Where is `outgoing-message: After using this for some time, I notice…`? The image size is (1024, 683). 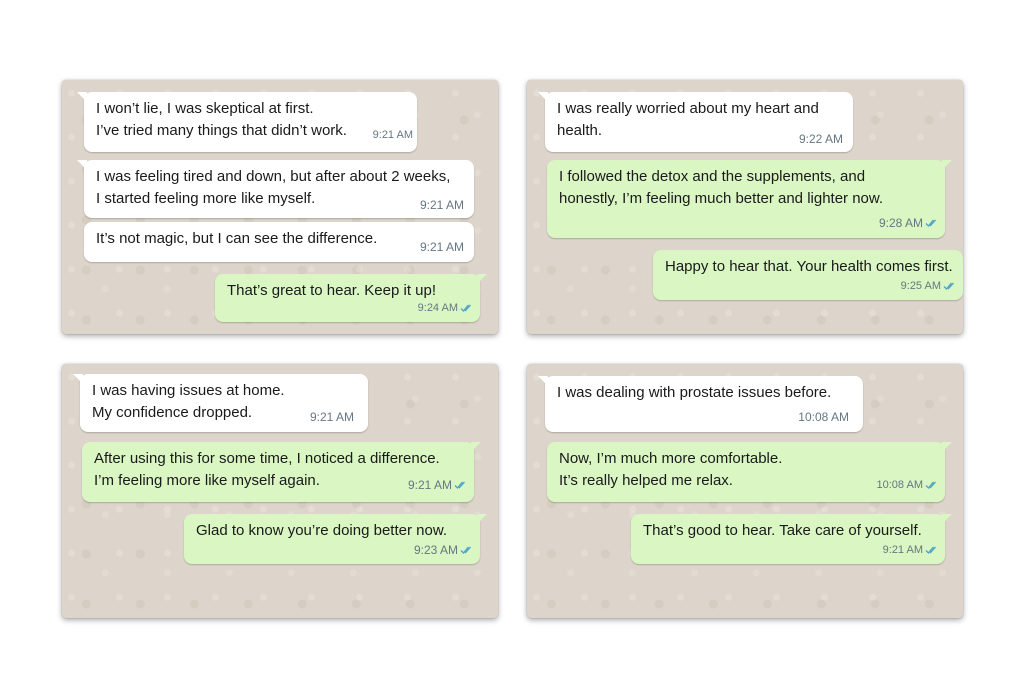 outgoing-message: After using this for some time, I notice… is located at coordinates (281, 472).